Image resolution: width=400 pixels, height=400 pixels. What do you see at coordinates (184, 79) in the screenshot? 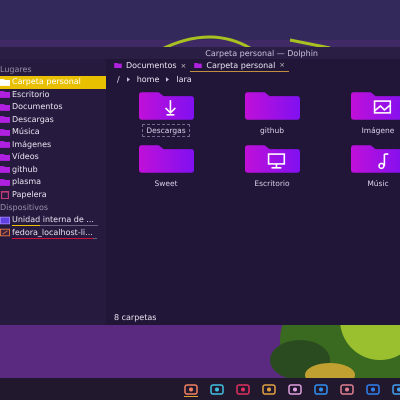
I see `breadcrumb-item: lara` at bounding box center [184, 79].